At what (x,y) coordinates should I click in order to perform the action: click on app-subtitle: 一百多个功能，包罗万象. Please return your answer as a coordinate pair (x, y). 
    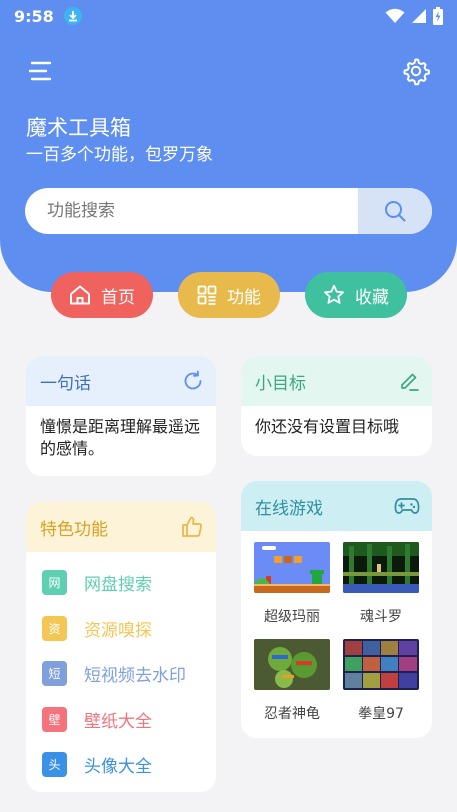
    Looking at the image, I should click on (119, 155).